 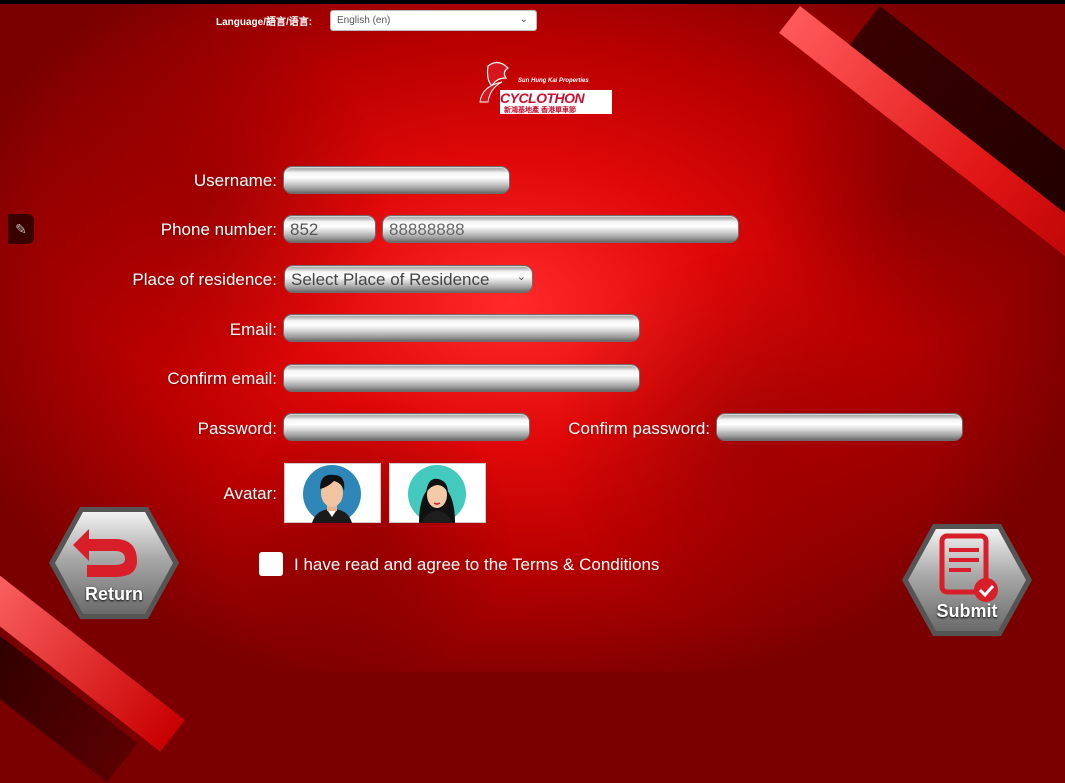 I want to click on password-label: Password:, so click(x=237, y=428).